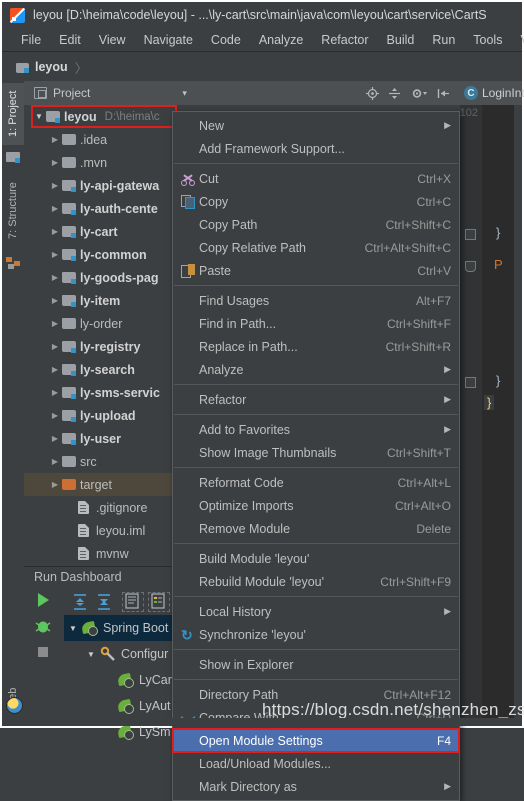  What do you see at coordinates (422, 505) in the screenshot?
I see `context-menu-item-accelerator: Ctrl+Alt+O` at bounding box center [422, 505].